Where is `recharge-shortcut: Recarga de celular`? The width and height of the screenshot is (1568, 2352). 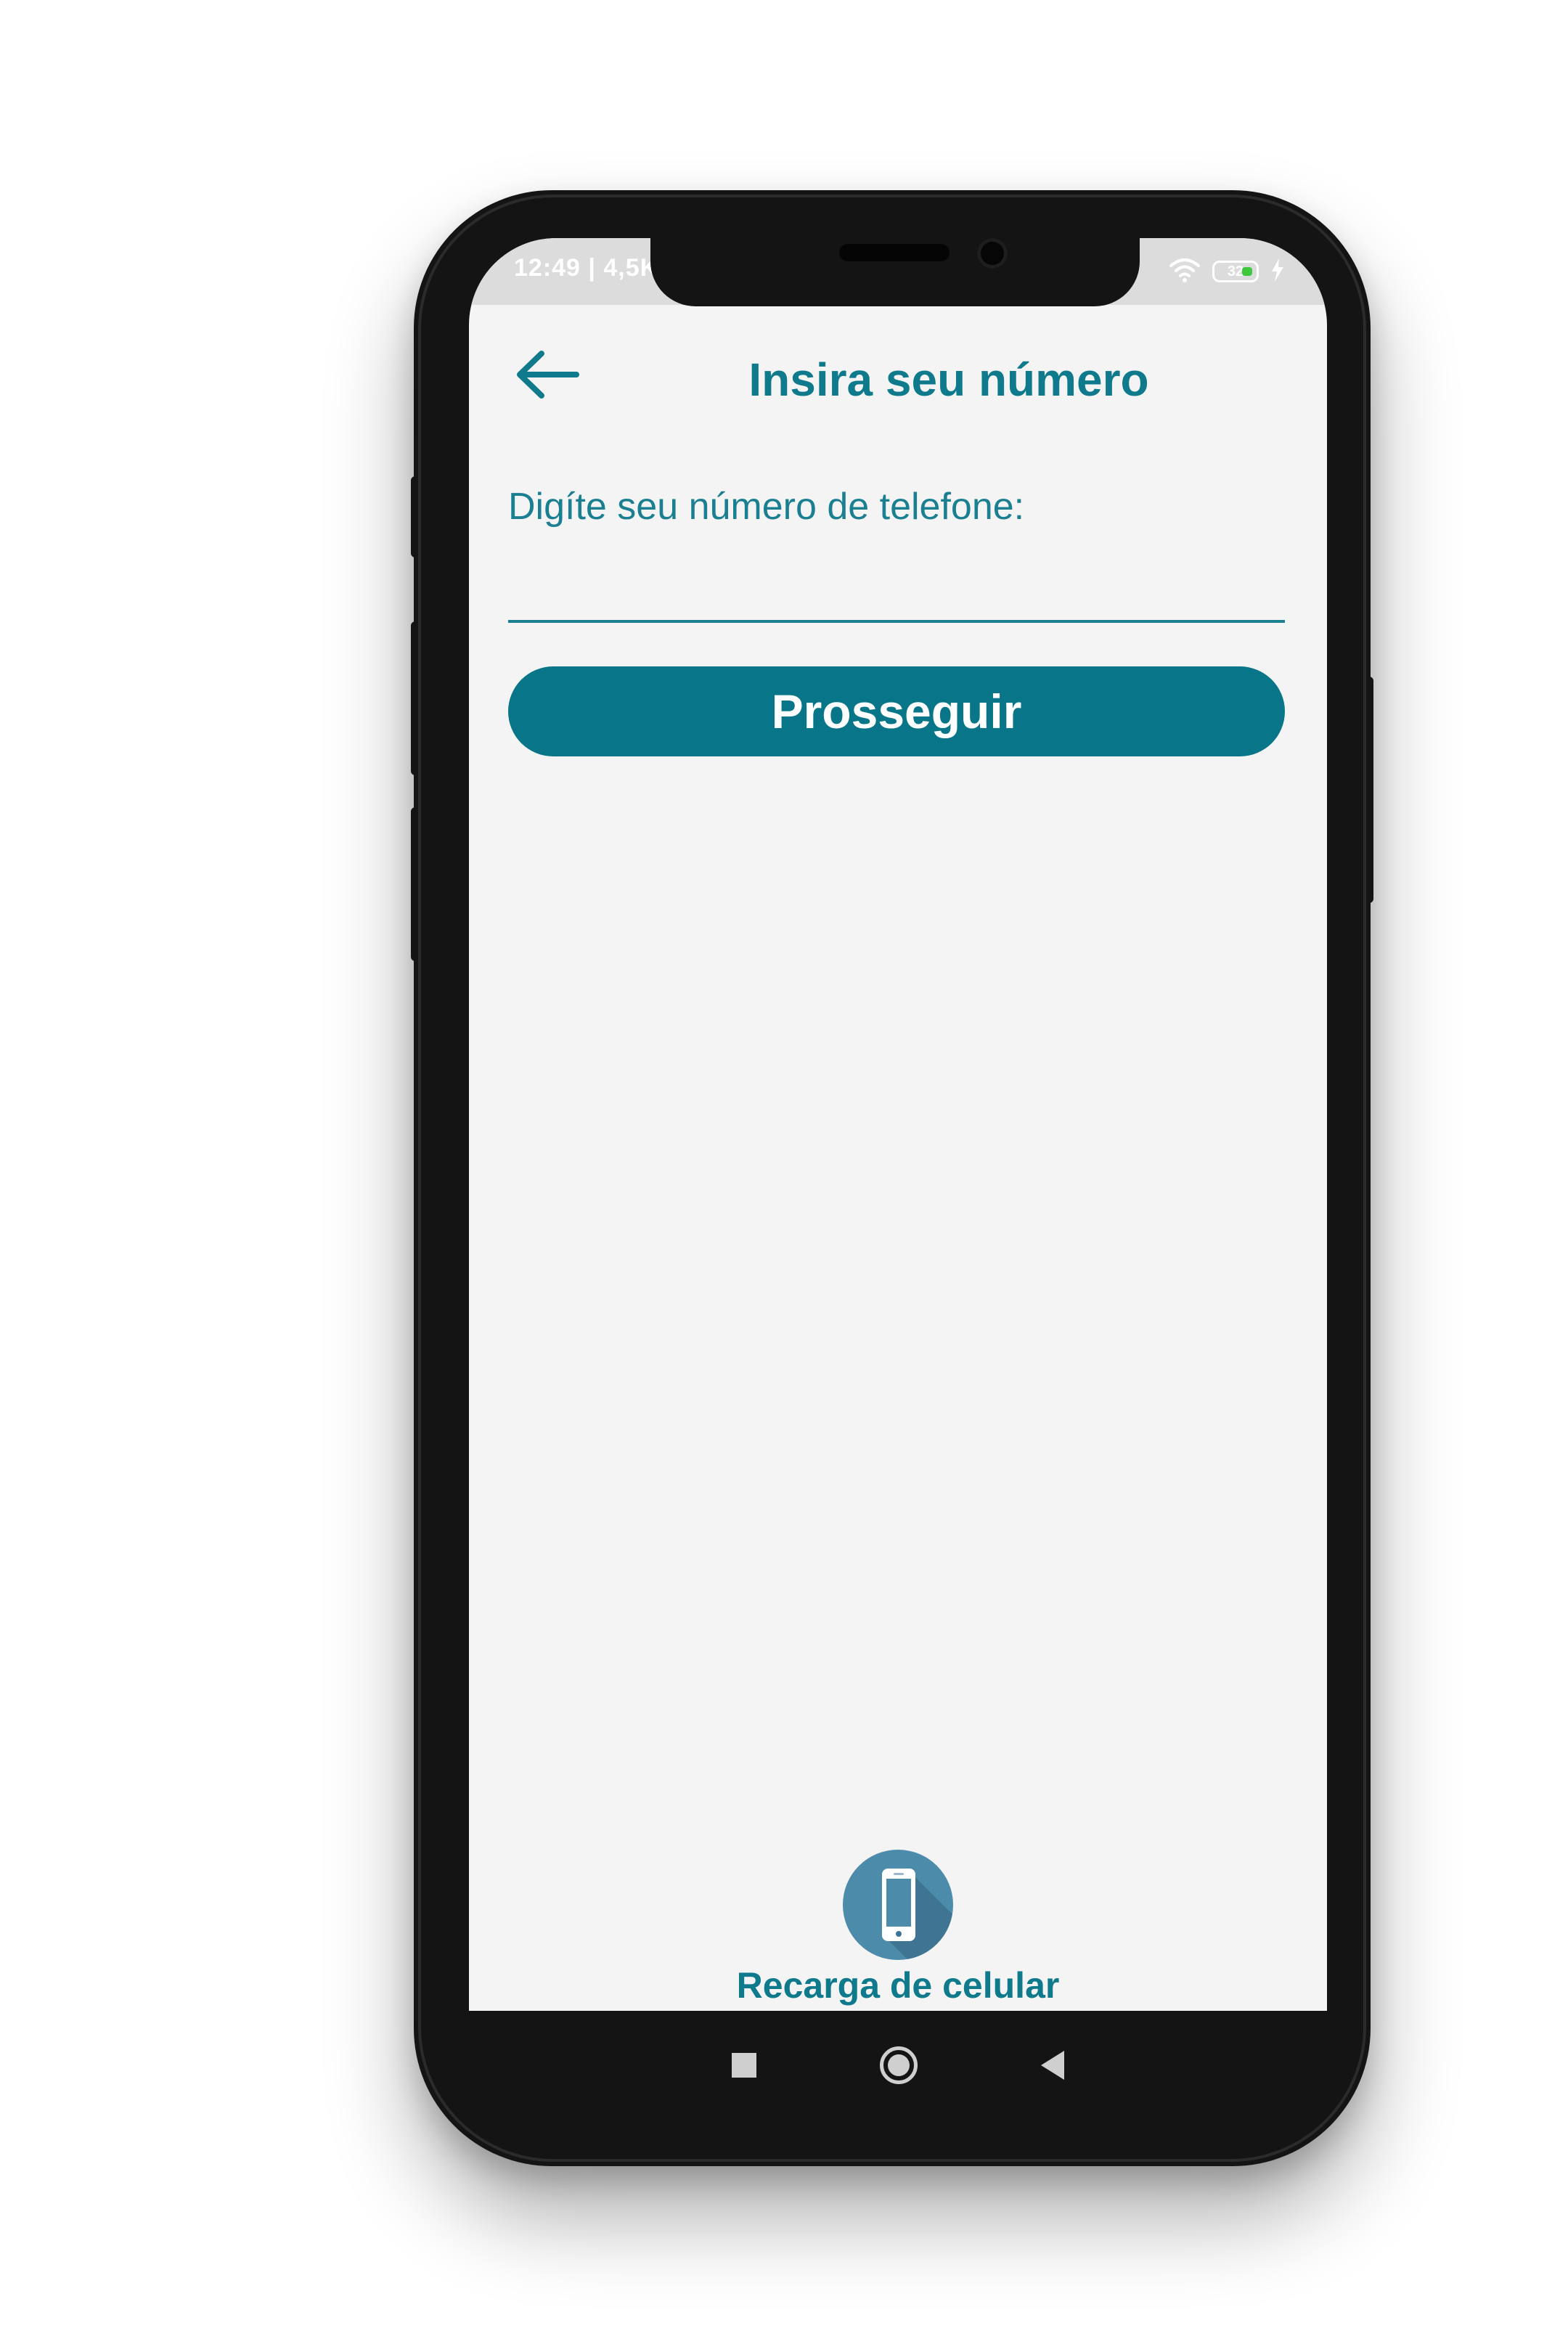
recharge-shortcut: Recarga de celular is located at coordinates (898, 1928).